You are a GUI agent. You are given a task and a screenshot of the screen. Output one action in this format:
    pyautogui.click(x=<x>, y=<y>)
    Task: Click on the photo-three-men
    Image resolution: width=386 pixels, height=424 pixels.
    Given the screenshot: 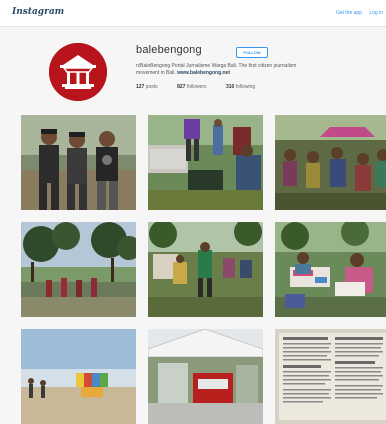 What is the action you would take?
    pyautogui.click(x=78, y=162)
    